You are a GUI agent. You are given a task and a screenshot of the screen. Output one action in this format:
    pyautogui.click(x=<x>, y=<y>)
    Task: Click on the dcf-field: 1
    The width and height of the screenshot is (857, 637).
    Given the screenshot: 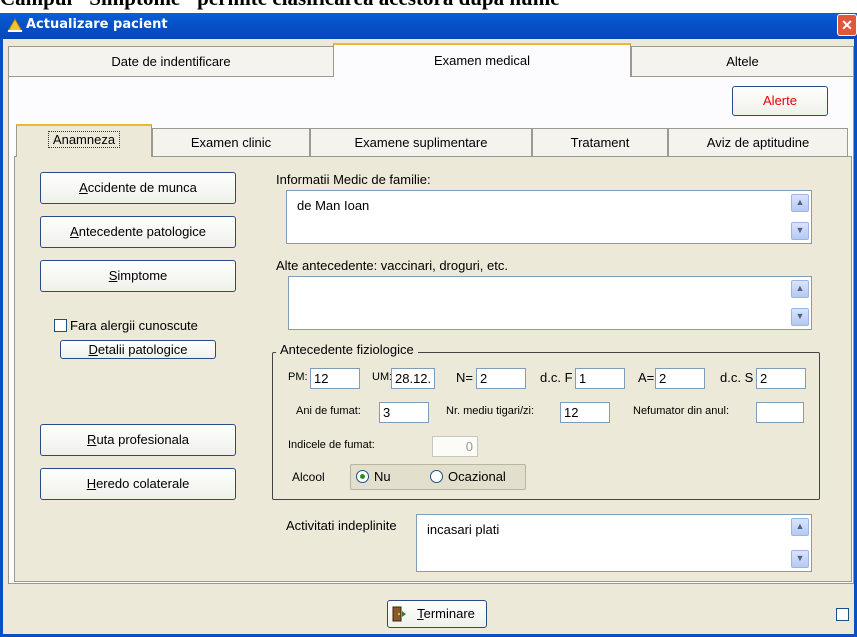 What is the action you would take?
    pyautogui.click(x=600, y=378)
    